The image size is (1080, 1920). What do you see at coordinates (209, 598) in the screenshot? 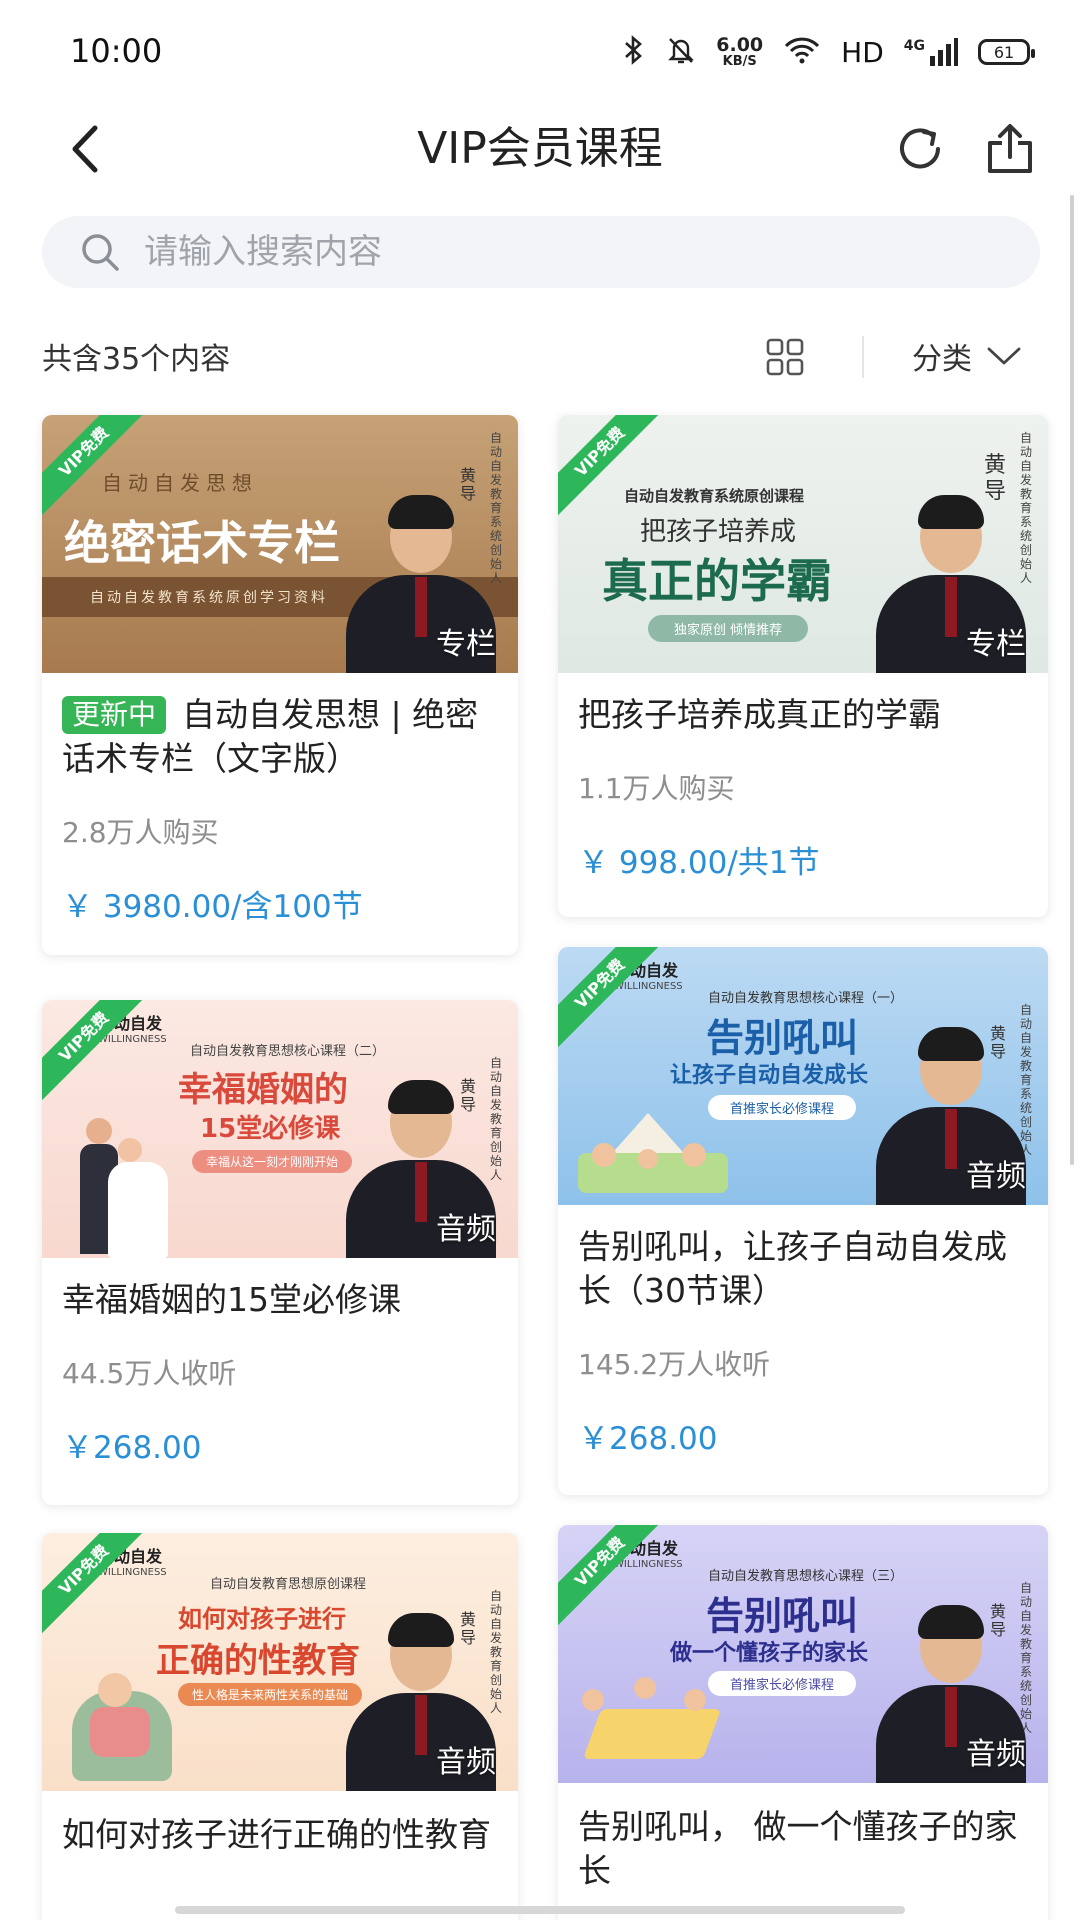
I see `banner-sub-text: 自动自发教育系统原创学习资料` at bounding box center [209, 598].